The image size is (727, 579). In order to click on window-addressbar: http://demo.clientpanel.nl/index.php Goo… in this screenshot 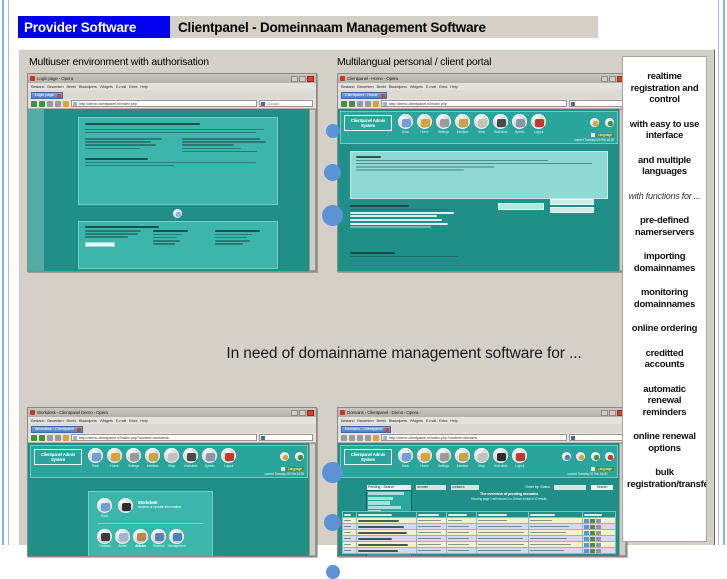, I will do `click(172, 104)`.